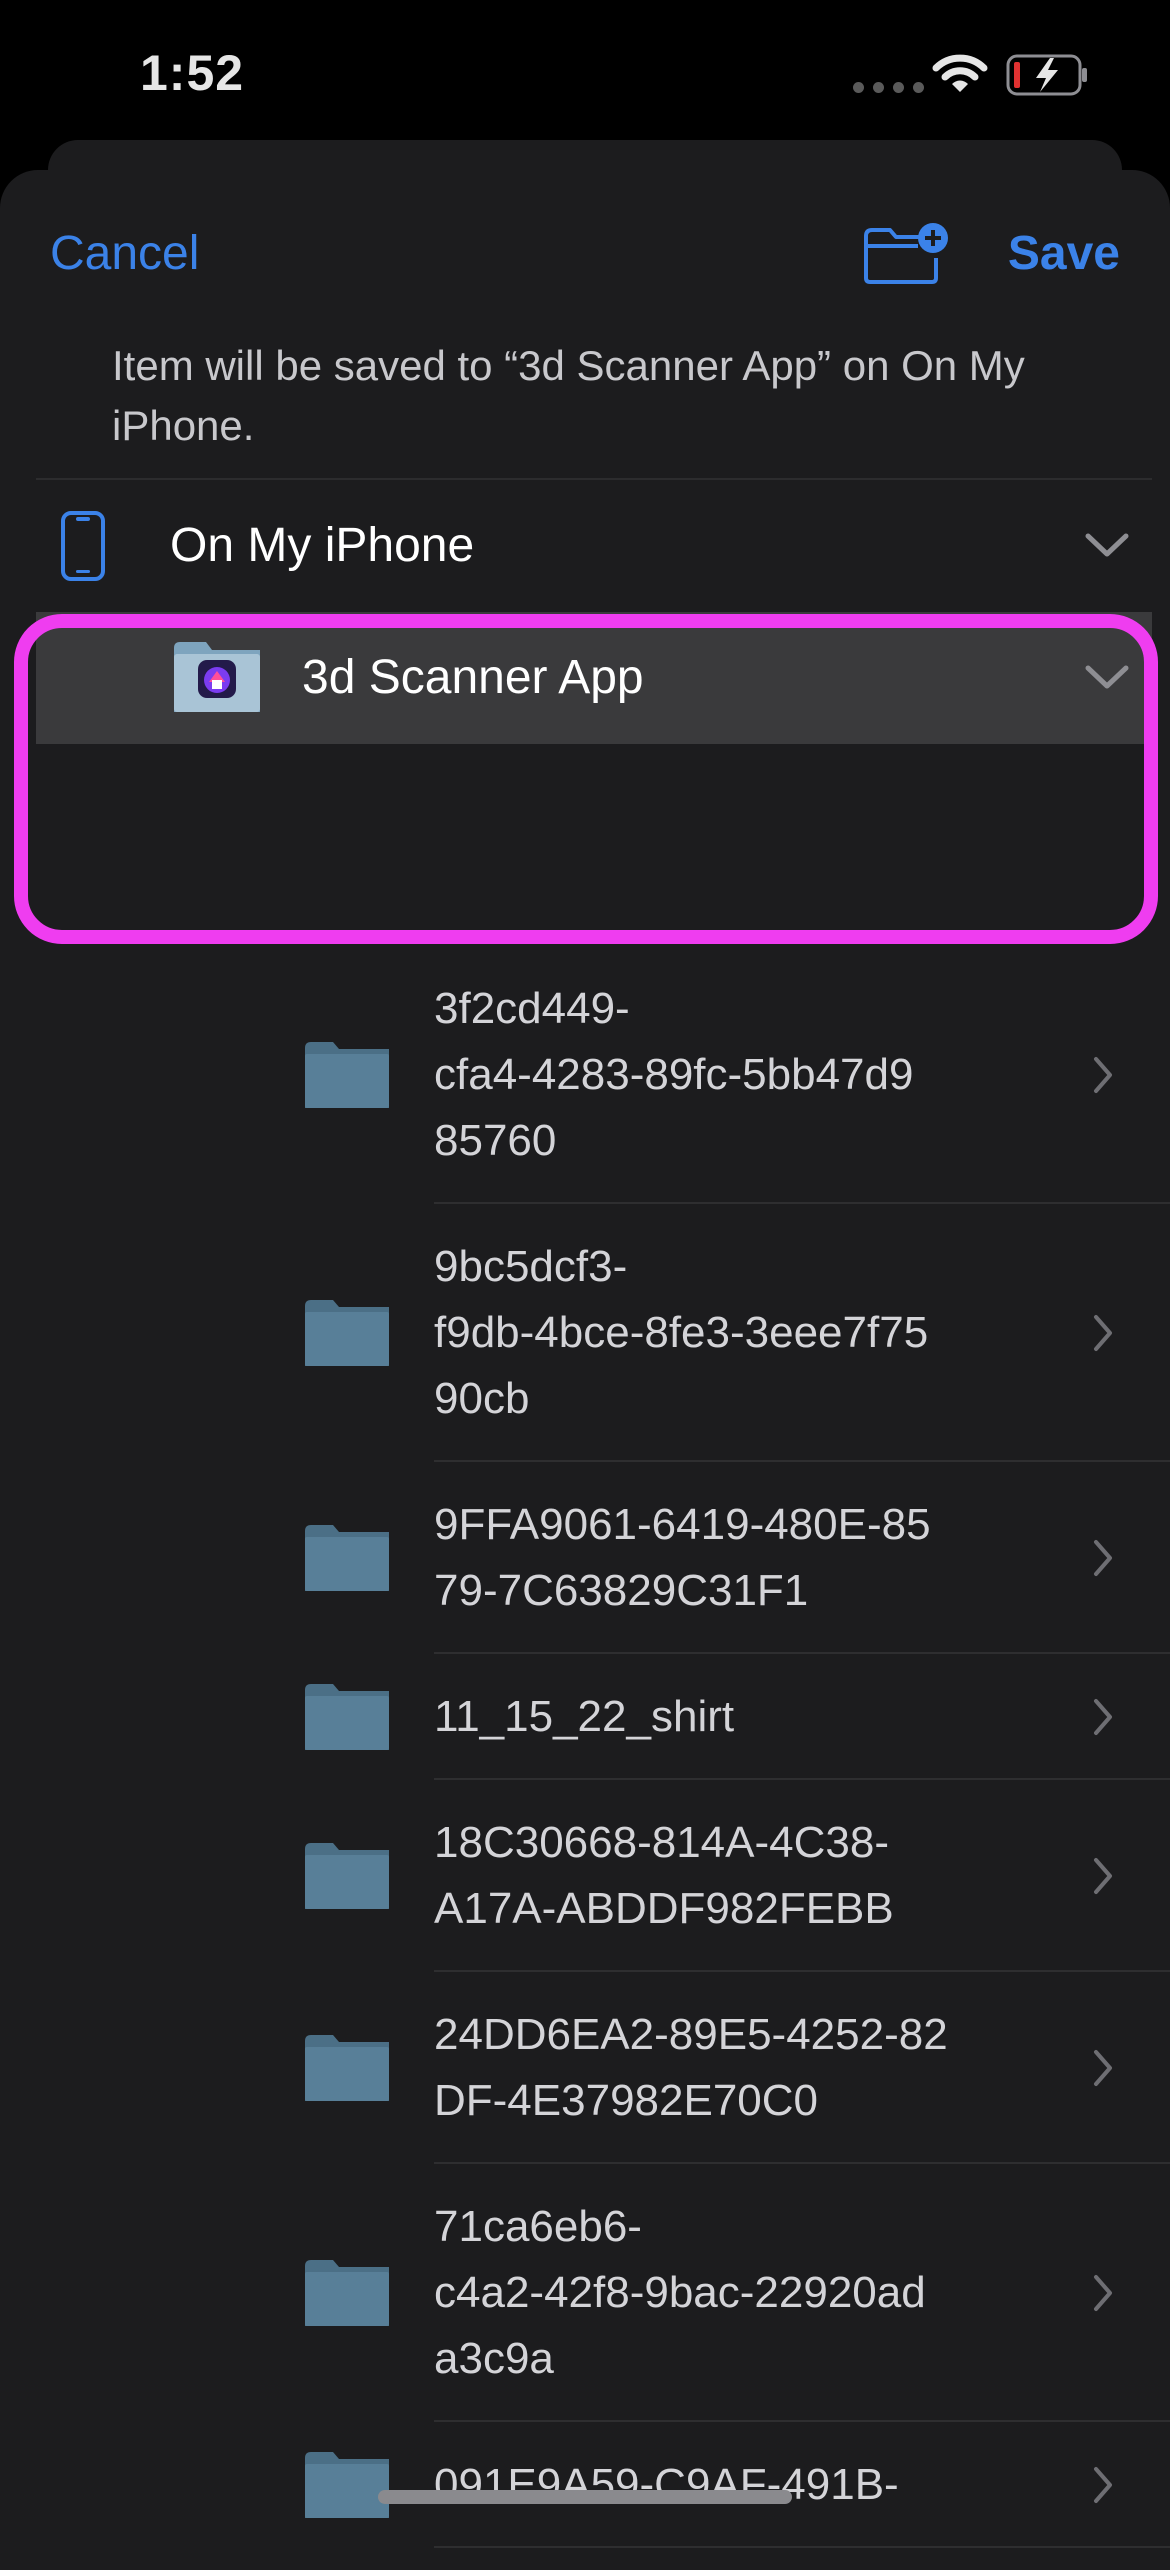 This screenshot has width=1170, height=2570. I want to click on location-label-device: On My iPhone, so click(322, 545).